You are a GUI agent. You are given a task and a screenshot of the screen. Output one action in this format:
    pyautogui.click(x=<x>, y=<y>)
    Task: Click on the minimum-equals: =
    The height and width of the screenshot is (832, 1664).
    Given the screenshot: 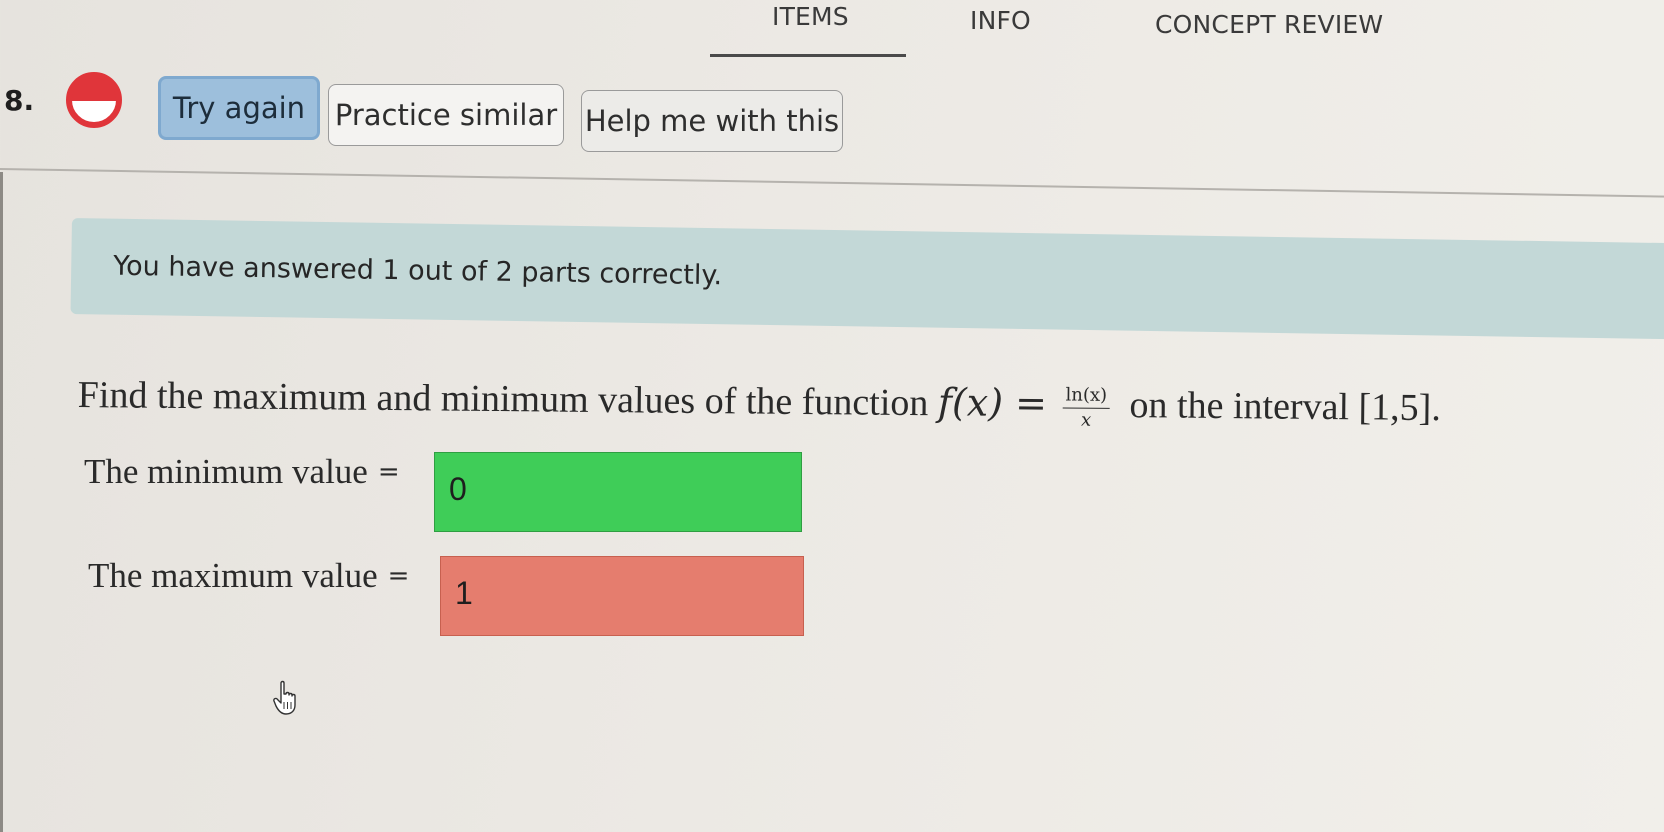 What is the action you would take?
    pyautogui.click(x=388, y=472)
    